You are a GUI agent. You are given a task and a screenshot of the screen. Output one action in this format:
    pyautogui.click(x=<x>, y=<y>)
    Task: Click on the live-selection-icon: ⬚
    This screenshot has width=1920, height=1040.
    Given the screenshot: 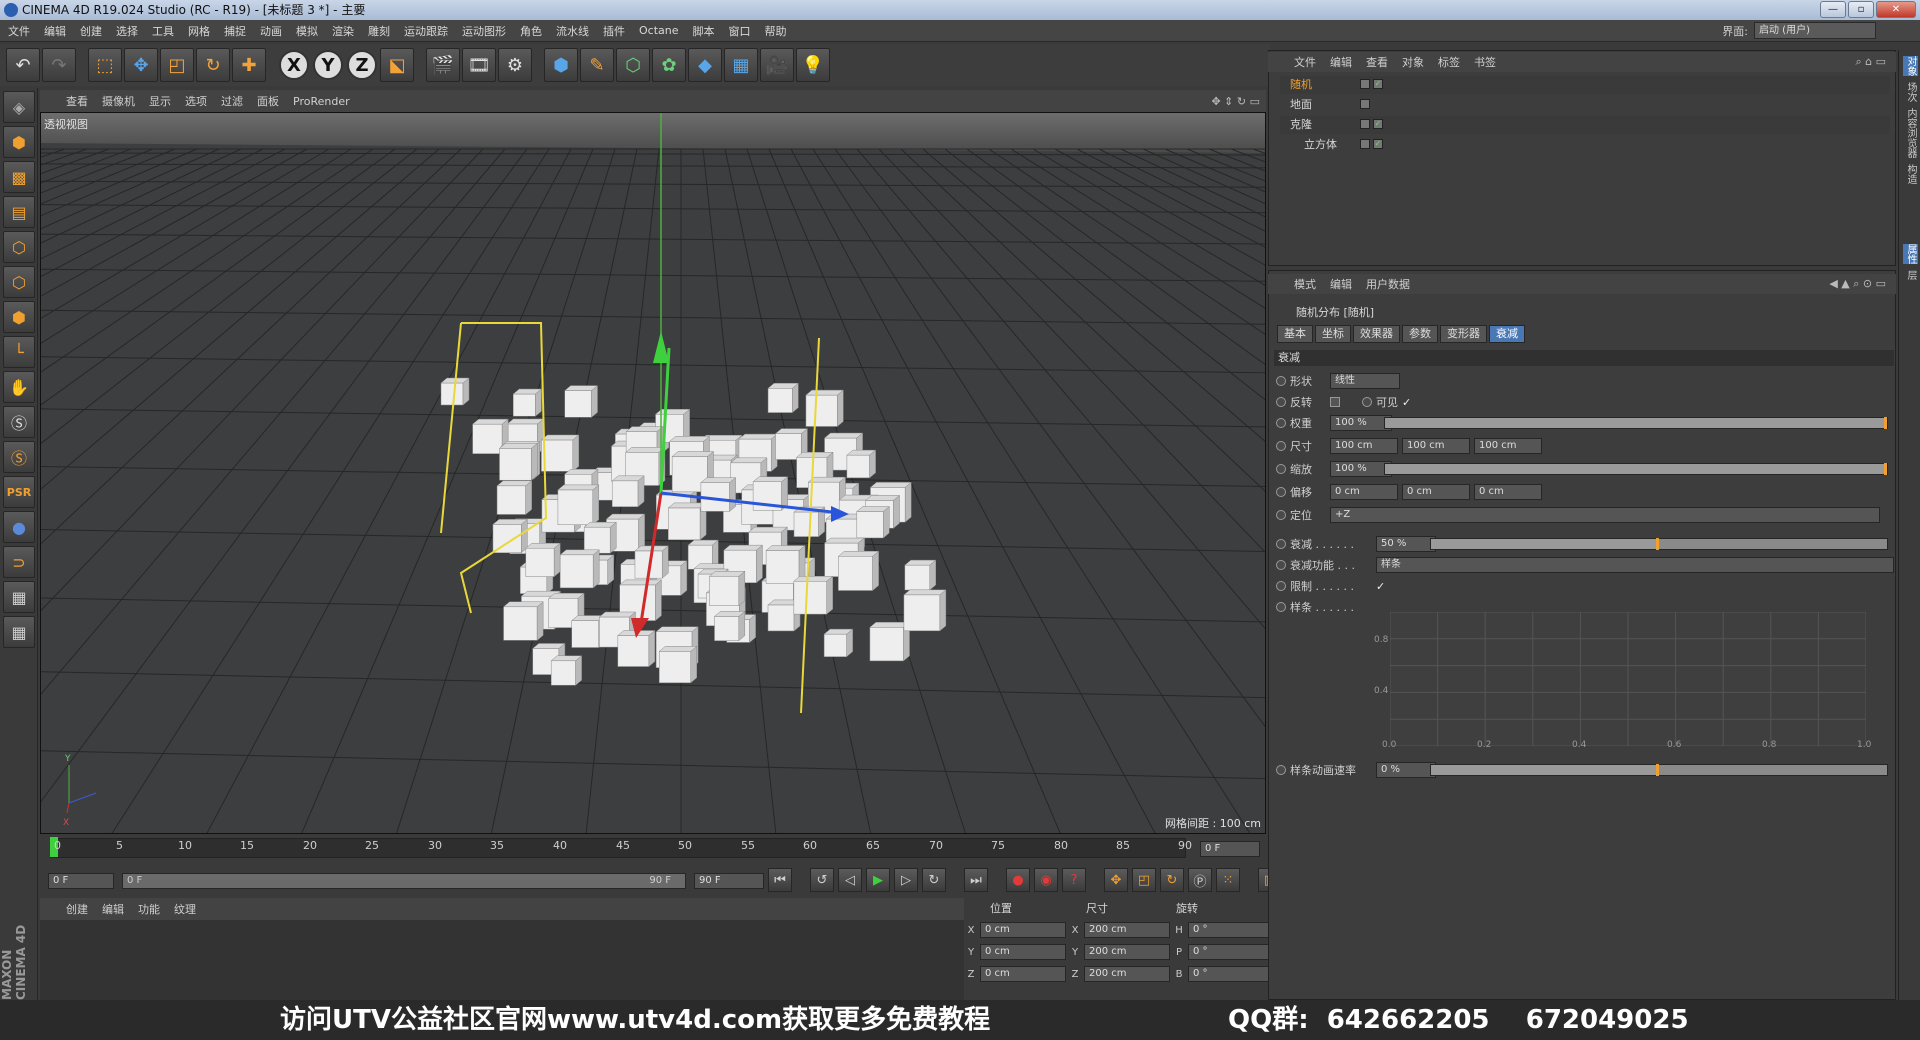 What is the action you would take?
    pyautogui.click(x=105, y=65)
    